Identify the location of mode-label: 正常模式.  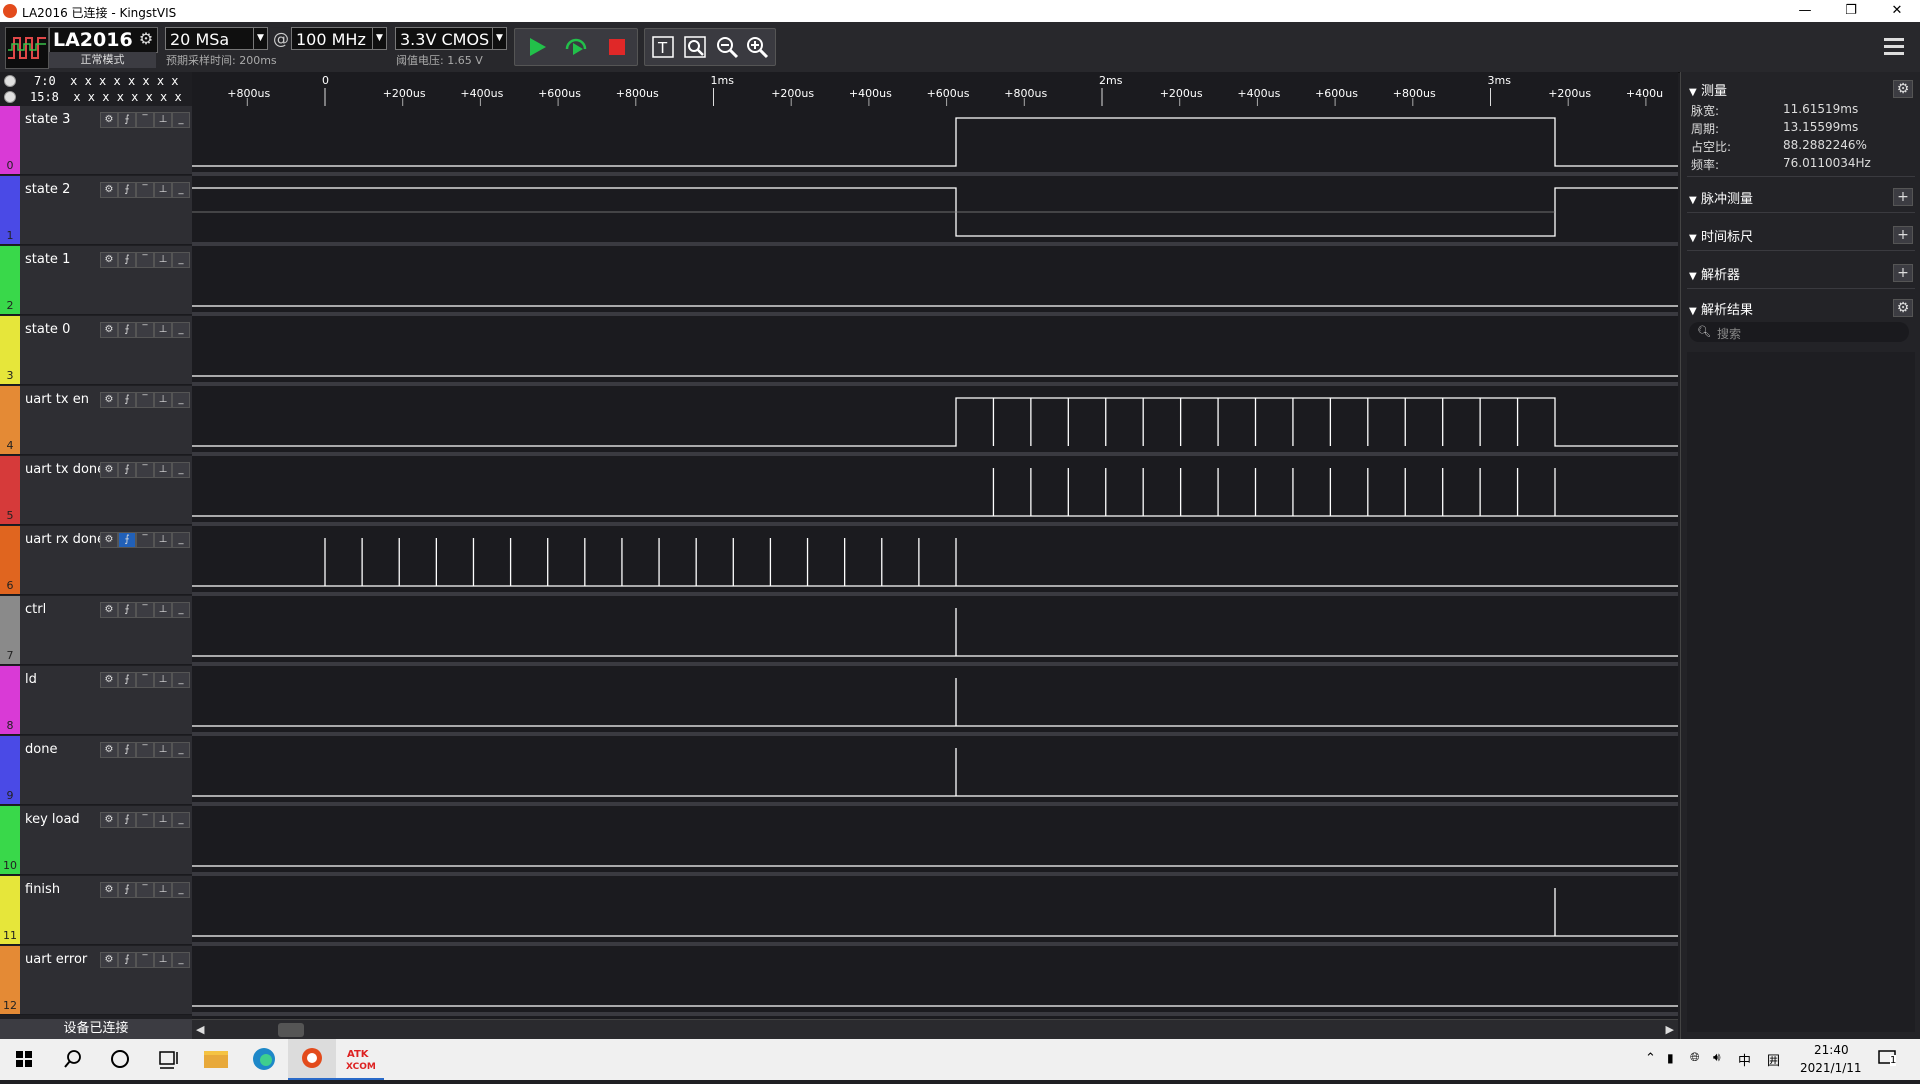
(102, 60).